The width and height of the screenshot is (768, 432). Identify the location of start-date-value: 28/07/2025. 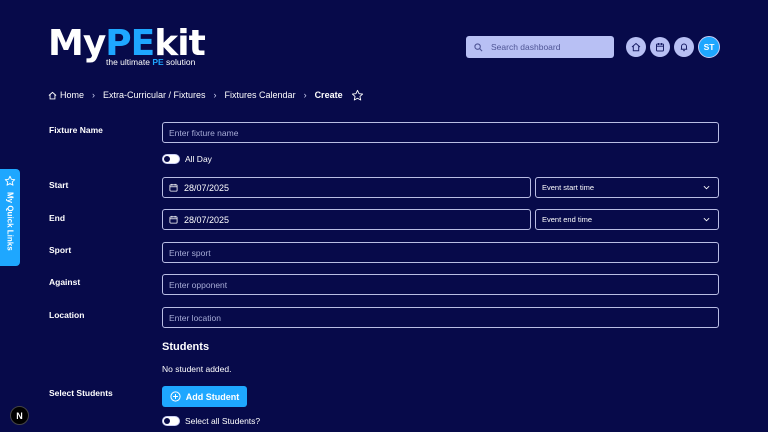
(207, 187).